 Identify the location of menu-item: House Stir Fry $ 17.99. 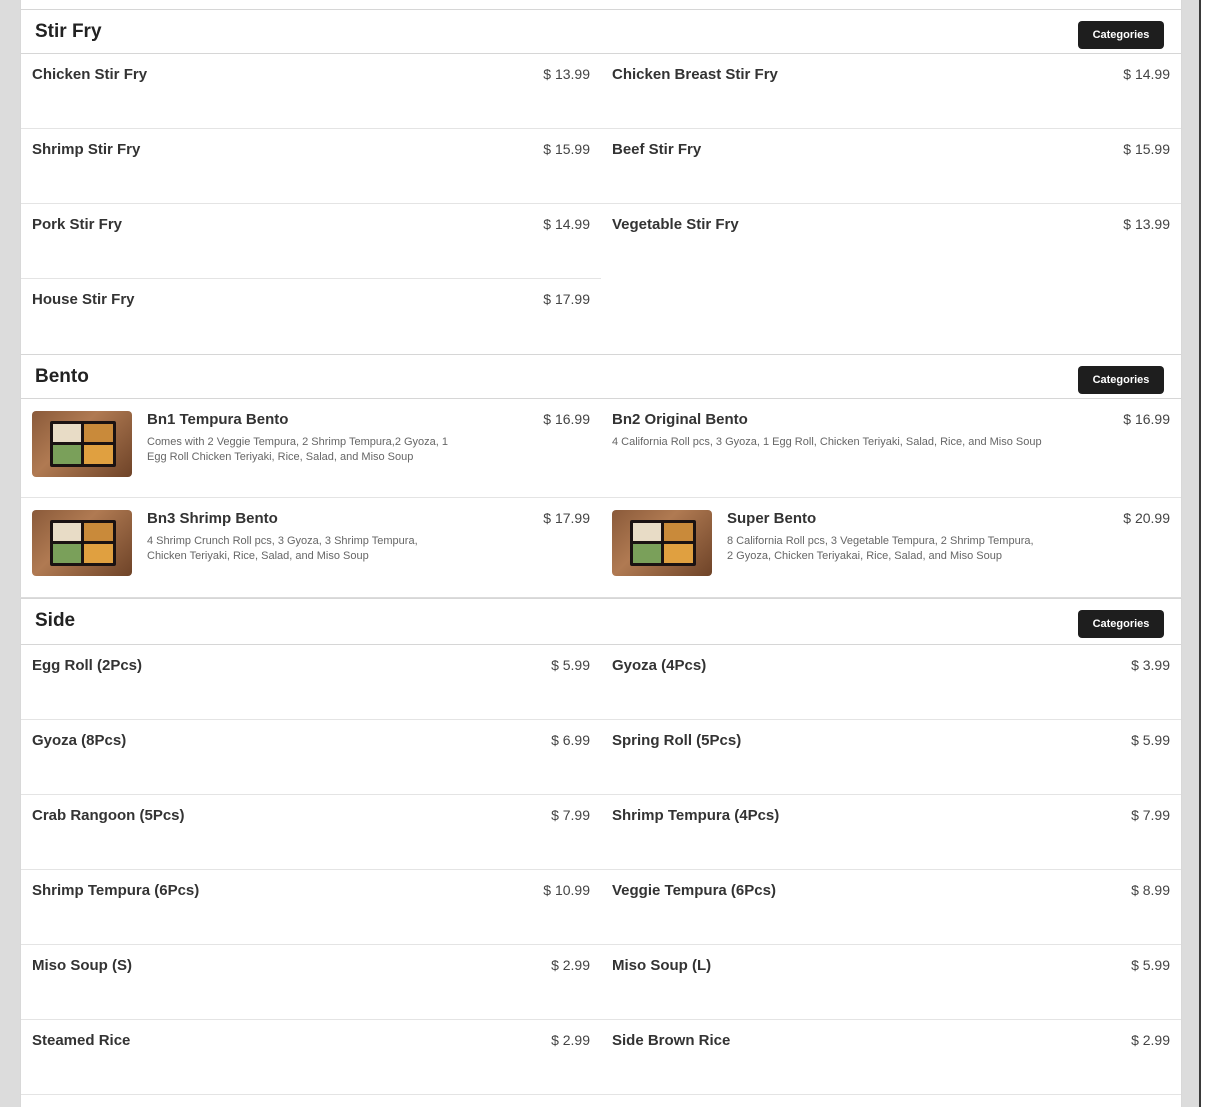
(311, 316).